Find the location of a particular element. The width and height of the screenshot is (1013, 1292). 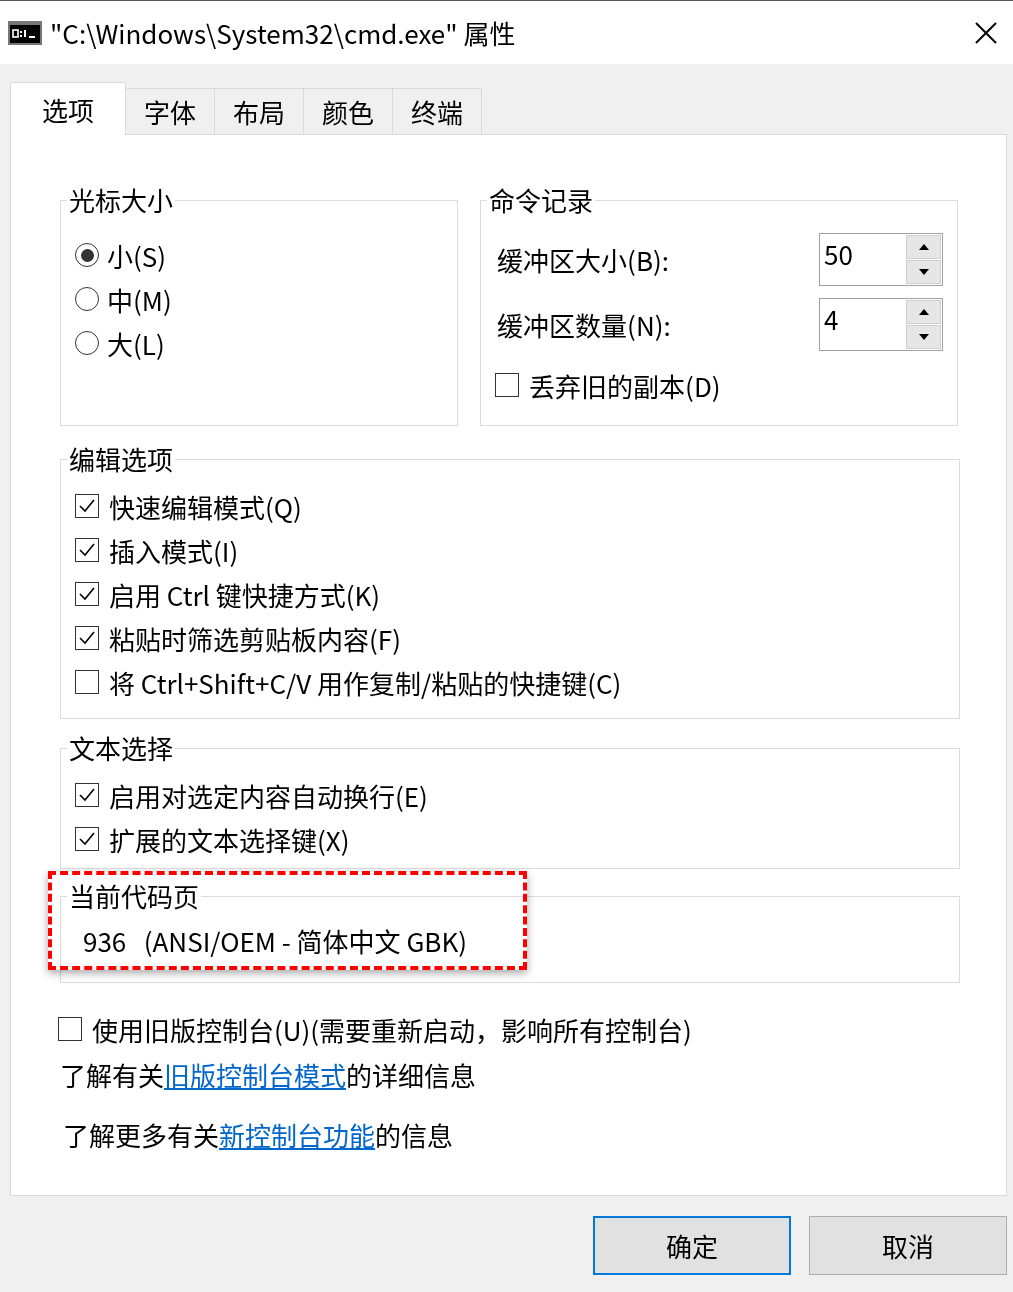

link: 旧版控制台模式 is located at coordinates (255, 1074).